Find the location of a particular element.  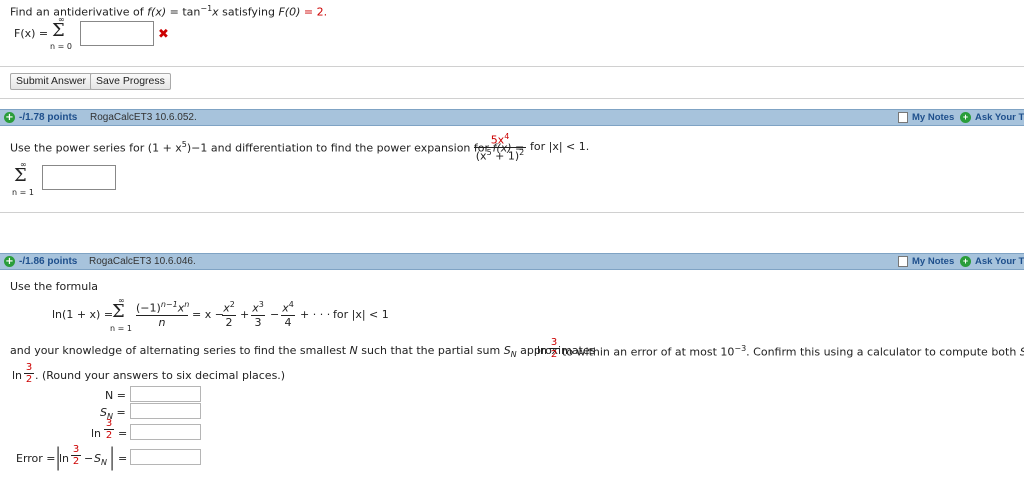

q3-ln-b: ln is located at coordinates (17, 375).